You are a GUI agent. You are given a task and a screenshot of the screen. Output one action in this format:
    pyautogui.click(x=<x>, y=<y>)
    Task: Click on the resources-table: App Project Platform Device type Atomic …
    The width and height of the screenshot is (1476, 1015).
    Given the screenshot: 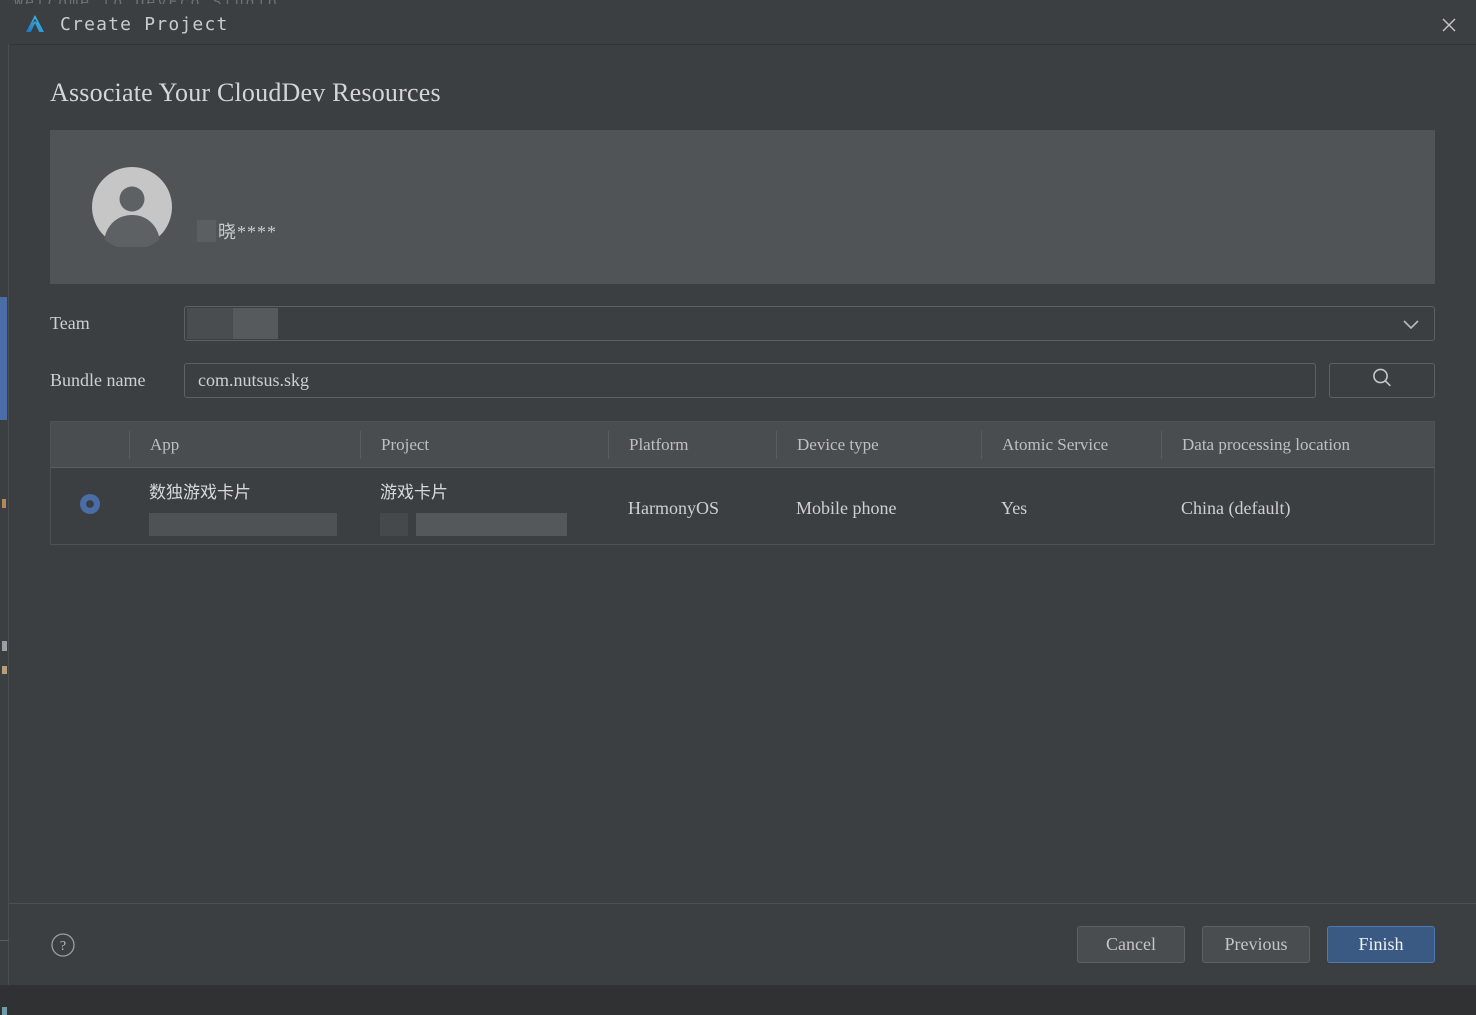 What is the action you would take?
    pyautogui.click(x=742, y=483)
    